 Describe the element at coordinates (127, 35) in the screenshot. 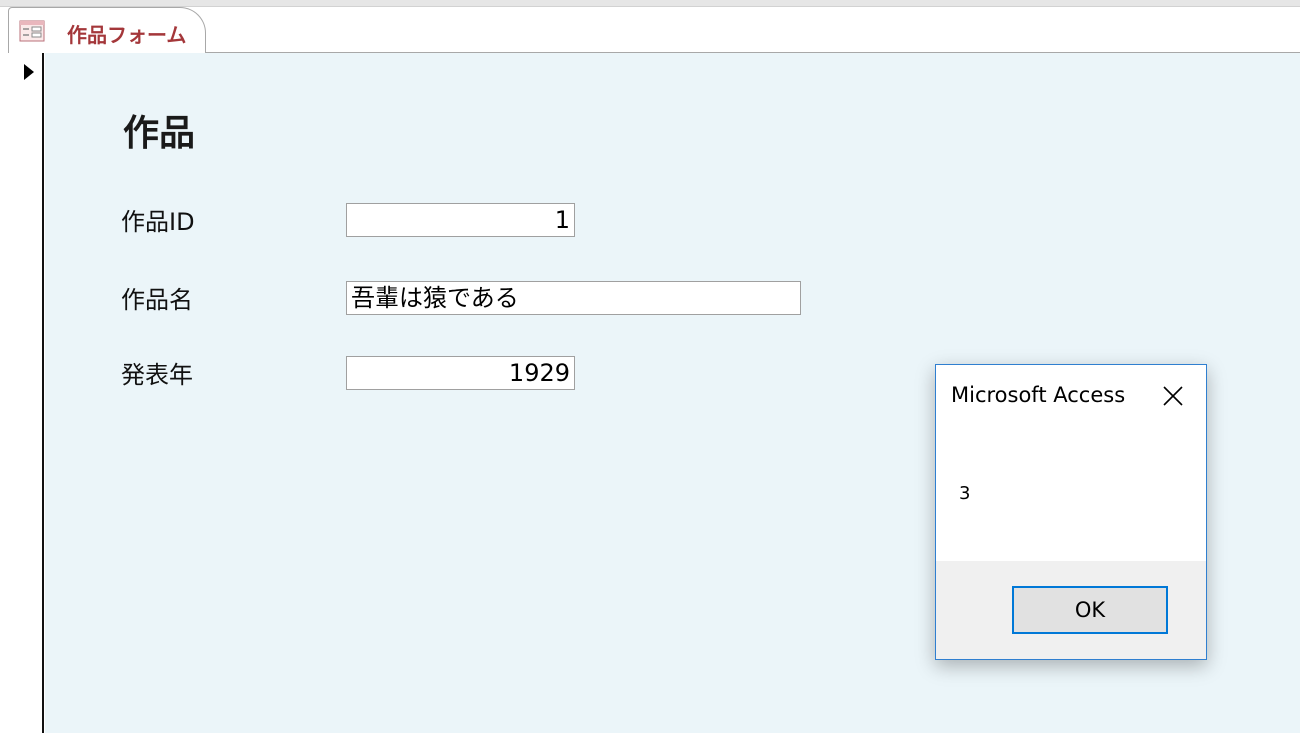

I see `tab-label: 作品フォーム` at that location.